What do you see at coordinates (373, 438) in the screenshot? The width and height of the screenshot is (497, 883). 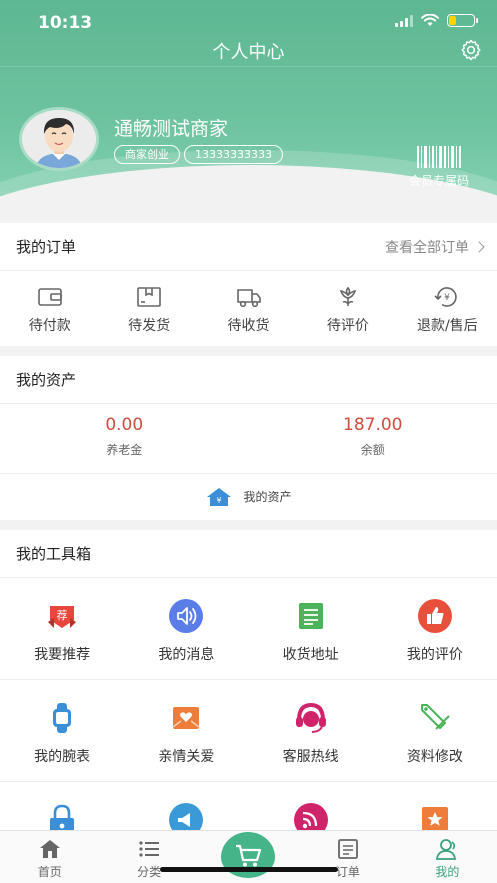 I see `balance-asset: 187.00 余额` at bounding box center [373, 438].